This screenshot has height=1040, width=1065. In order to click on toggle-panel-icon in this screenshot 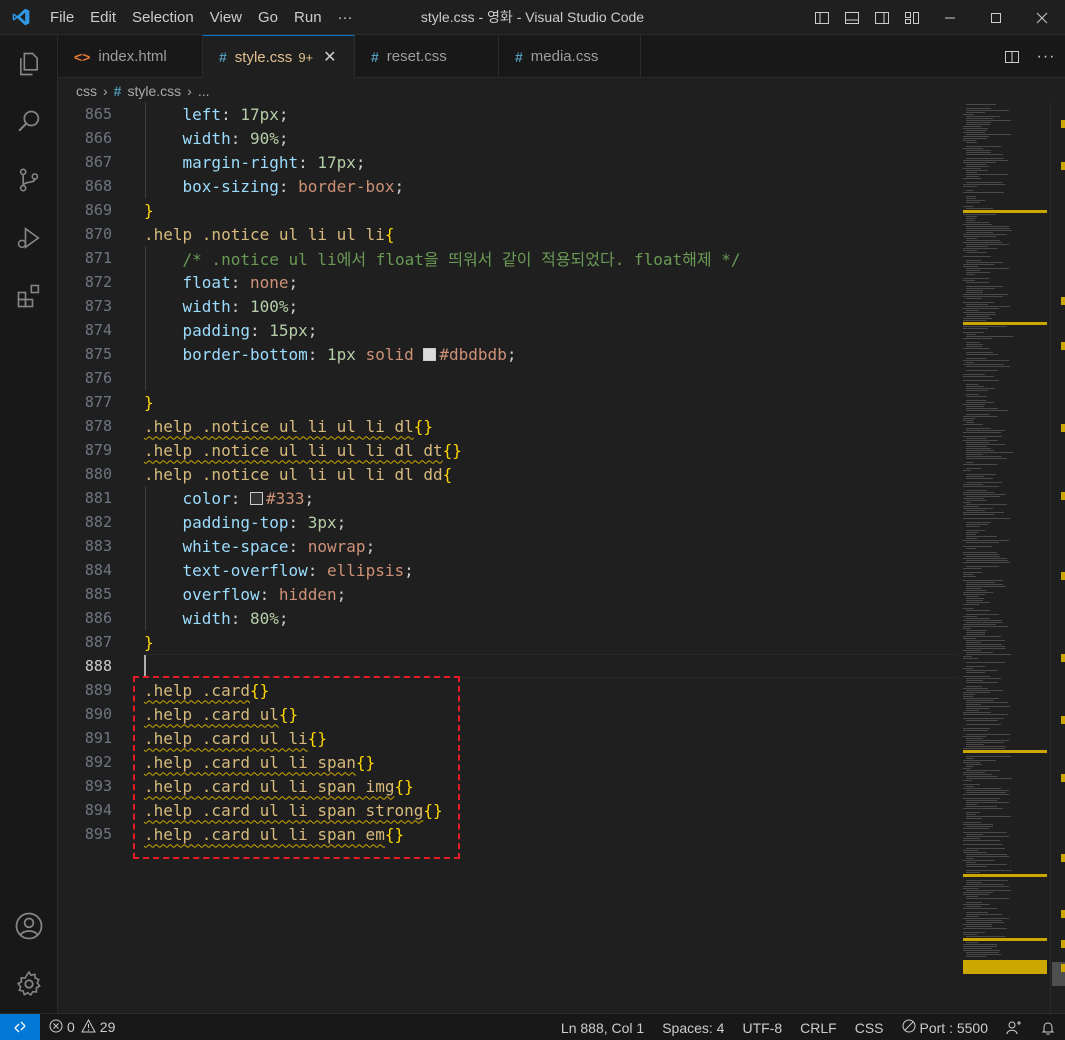, I will do `click(852, 17)`.